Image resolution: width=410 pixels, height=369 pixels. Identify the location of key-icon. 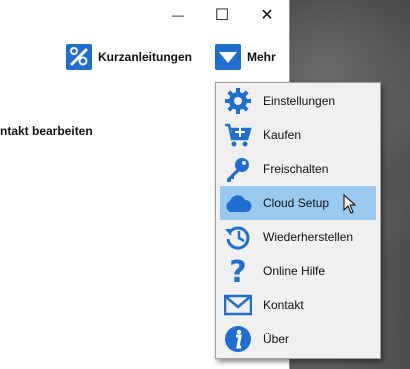
(238, 169).